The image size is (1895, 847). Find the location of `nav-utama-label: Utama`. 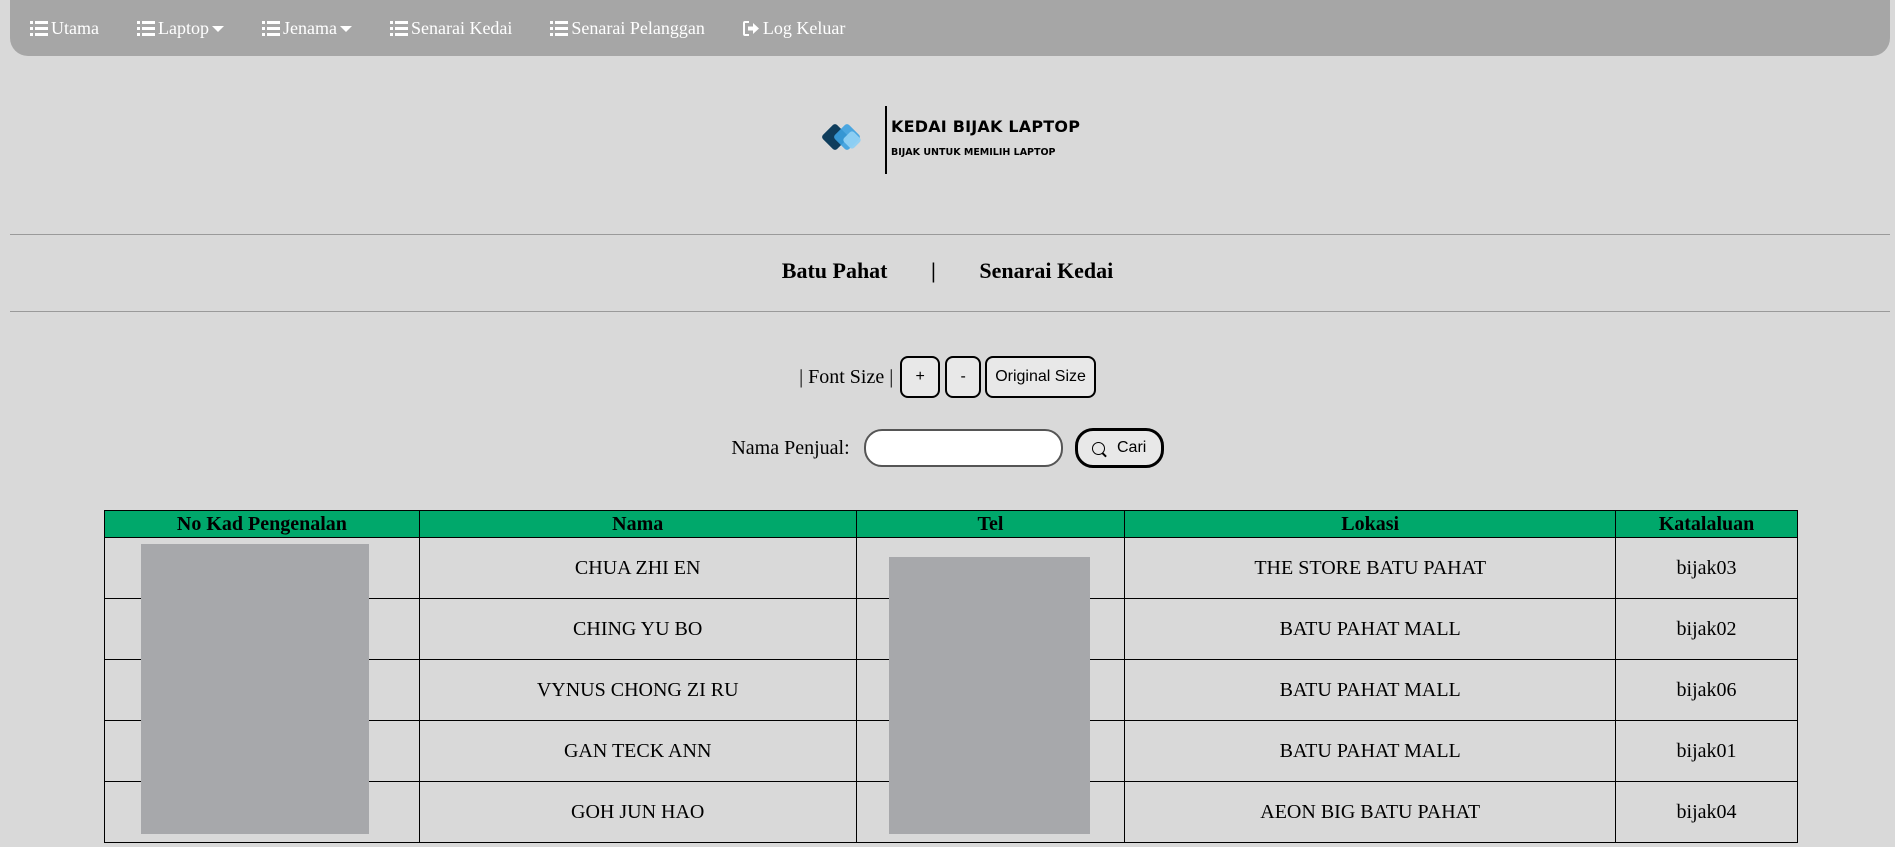

nav-utama-label: Utama is located at coordinates (75, 27).